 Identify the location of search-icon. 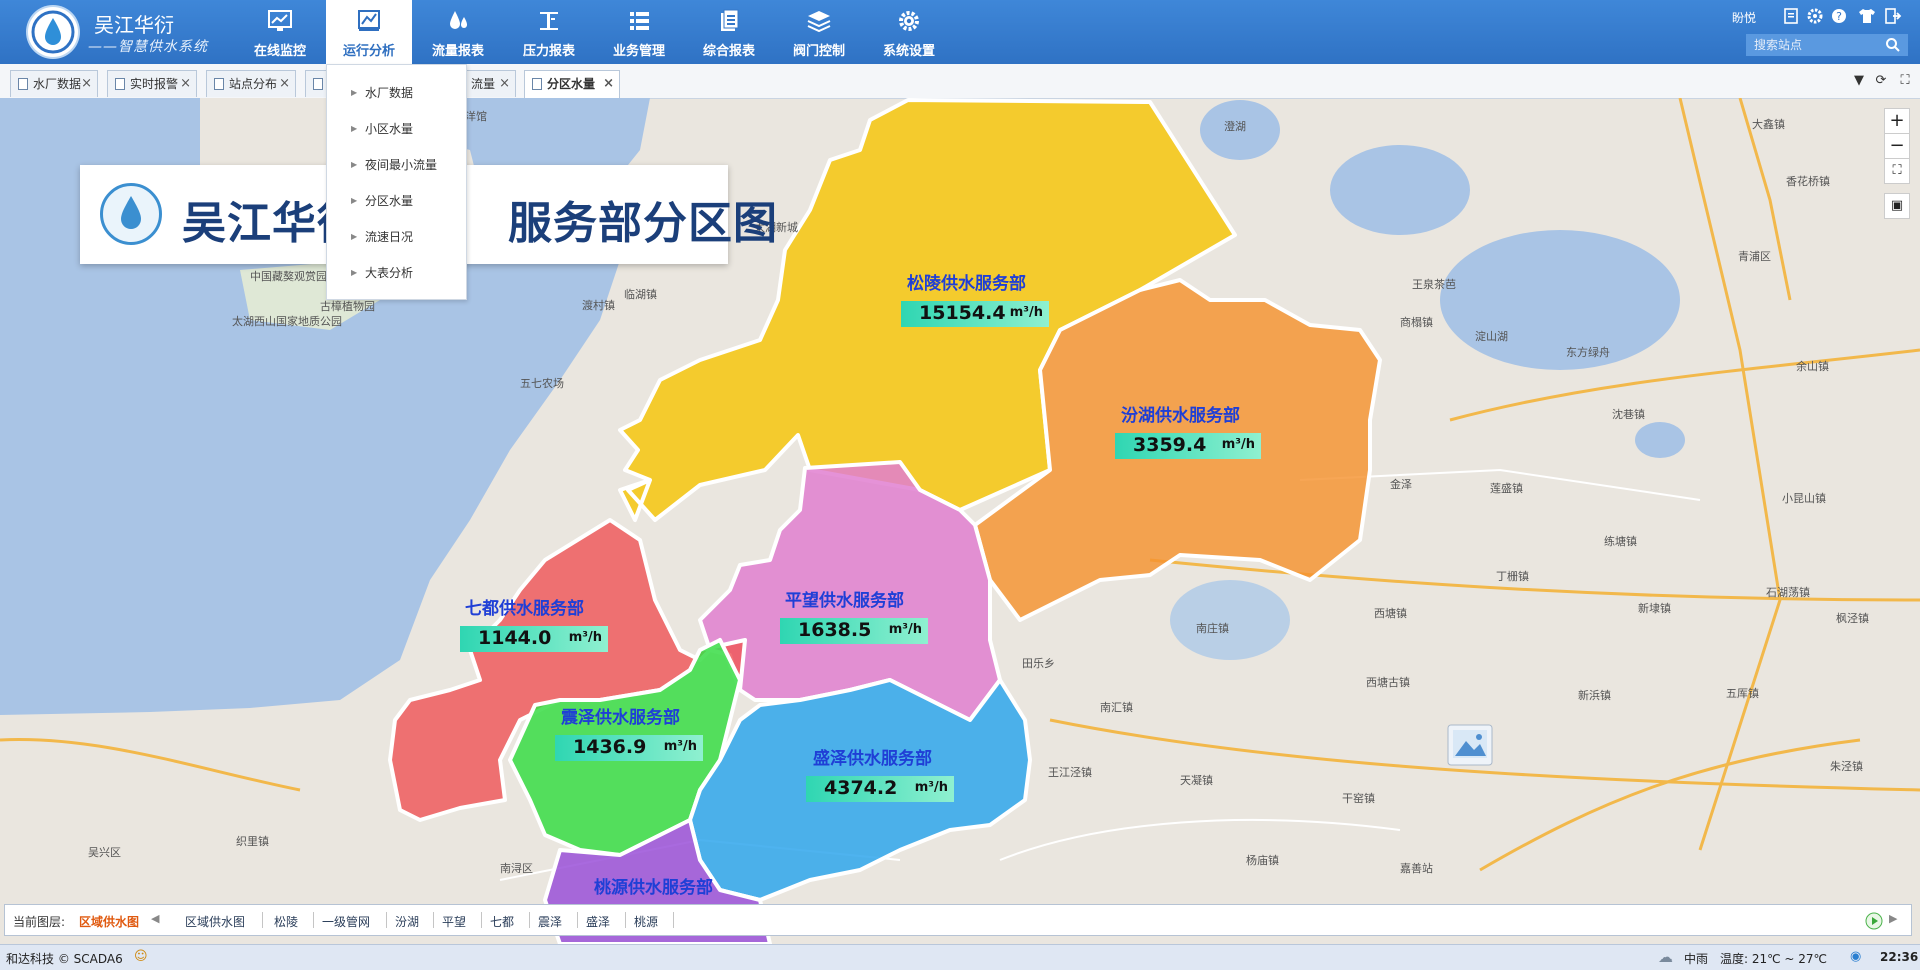
(1893, 45).